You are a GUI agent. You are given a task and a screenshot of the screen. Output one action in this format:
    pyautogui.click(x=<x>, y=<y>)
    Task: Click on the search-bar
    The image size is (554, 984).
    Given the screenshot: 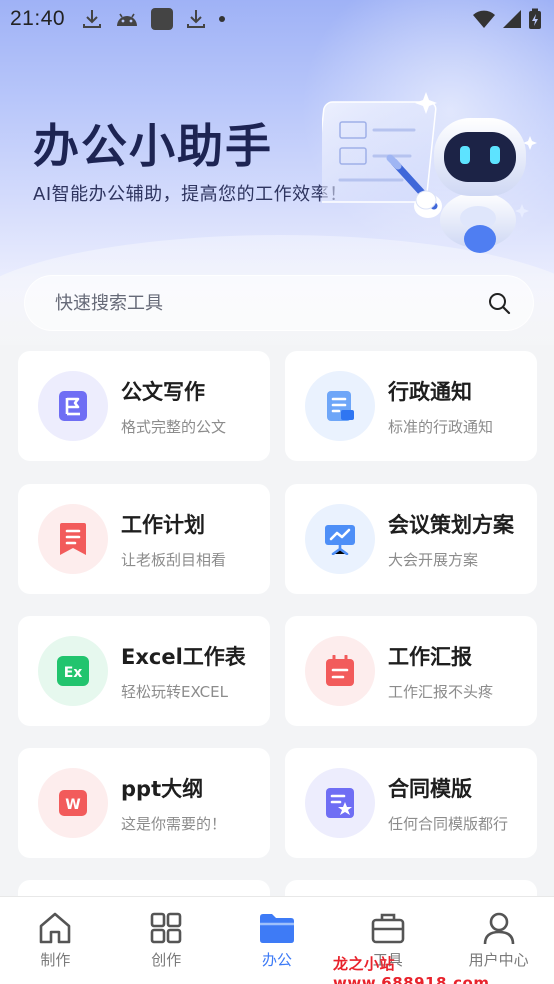 What is the action you would take?
    pyautogui.click(x=279, y=303)
    